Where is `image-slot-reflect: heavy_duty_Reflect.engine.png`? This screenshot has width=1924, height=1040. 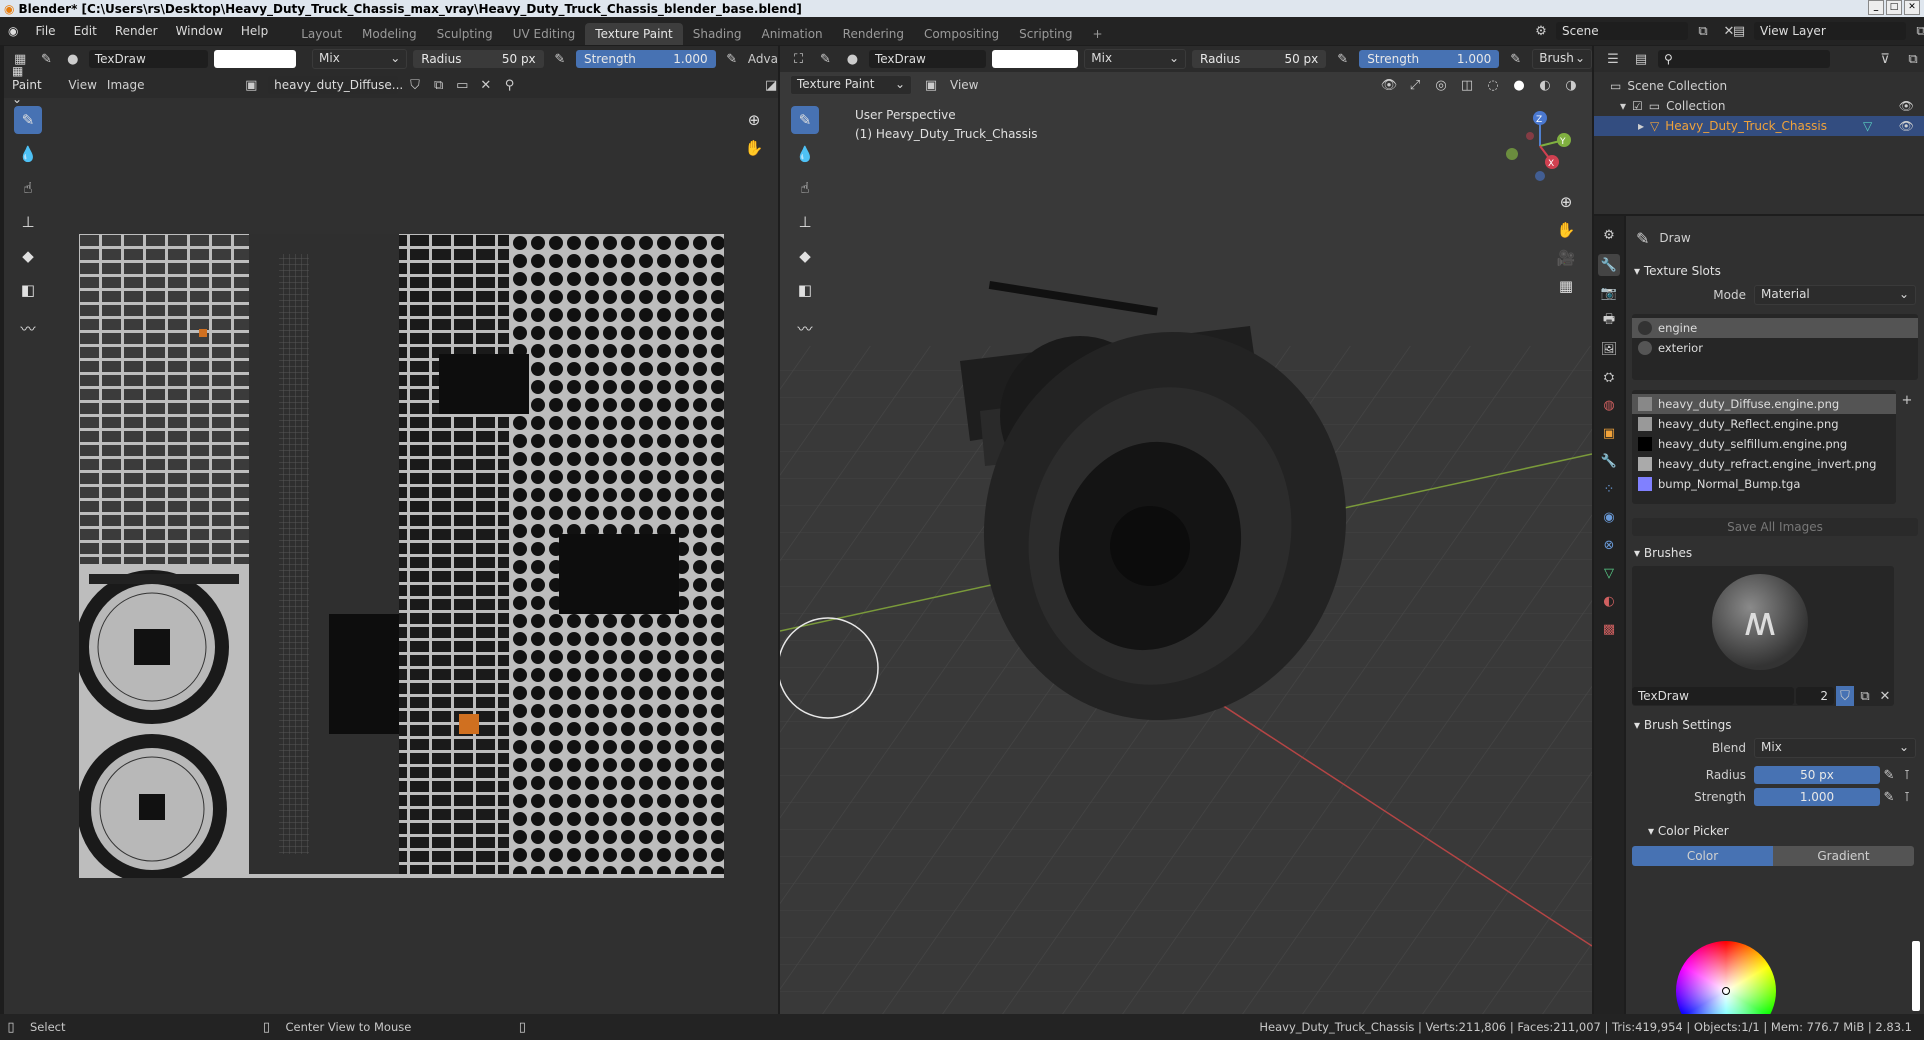
image-slot-reflect: heavy_duty_Reflect.engine.png is located at coordinates (1764, 424).